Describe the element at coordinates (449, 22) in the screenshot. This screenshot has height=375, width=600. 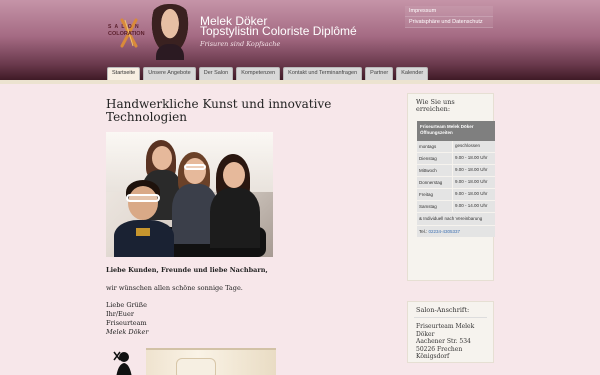
I see `privacy-link: Privatsphäre und Datenschutz` at that location.